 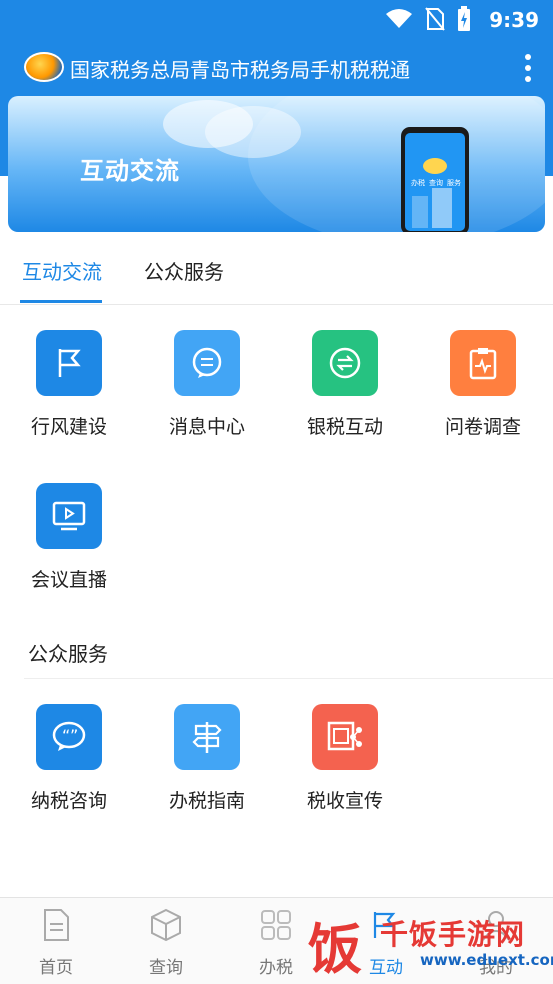 What do you see at coordinates (514, 20) in the screenshot?
I see `status-time: 9:39` at bounding box center [514, 20].